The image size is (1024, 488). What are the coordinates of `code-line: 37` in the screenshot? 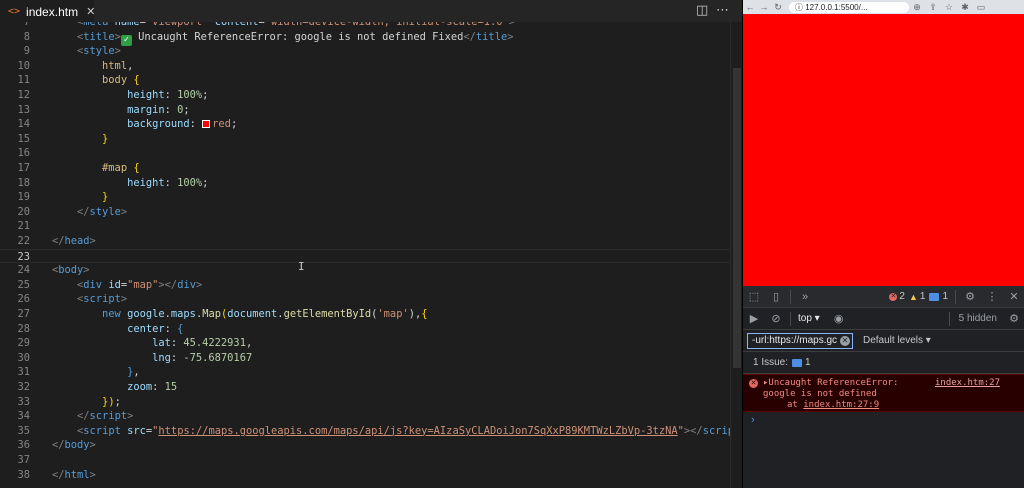 It's located at (365, 460).